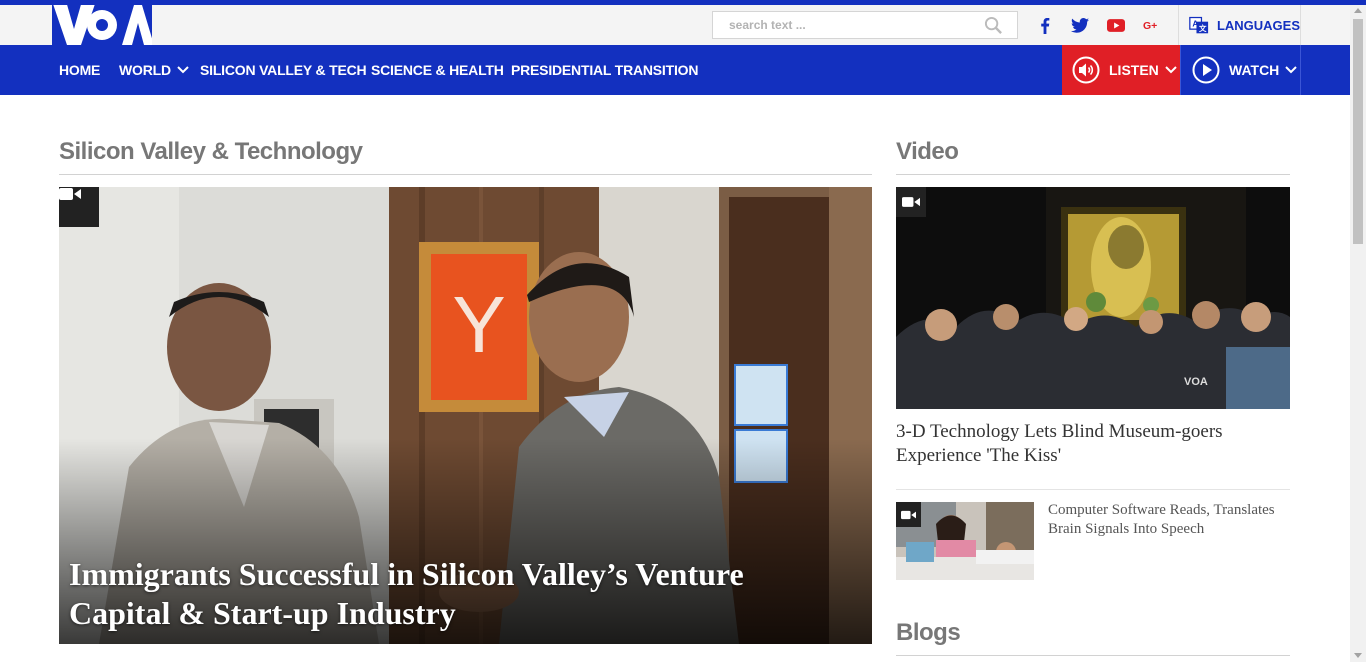 The image size is (1366, 662). What do you see at coordinates (1203, 28) in the screenshot?
I see `svg-text: 文` at bounding box center [1203, 28].